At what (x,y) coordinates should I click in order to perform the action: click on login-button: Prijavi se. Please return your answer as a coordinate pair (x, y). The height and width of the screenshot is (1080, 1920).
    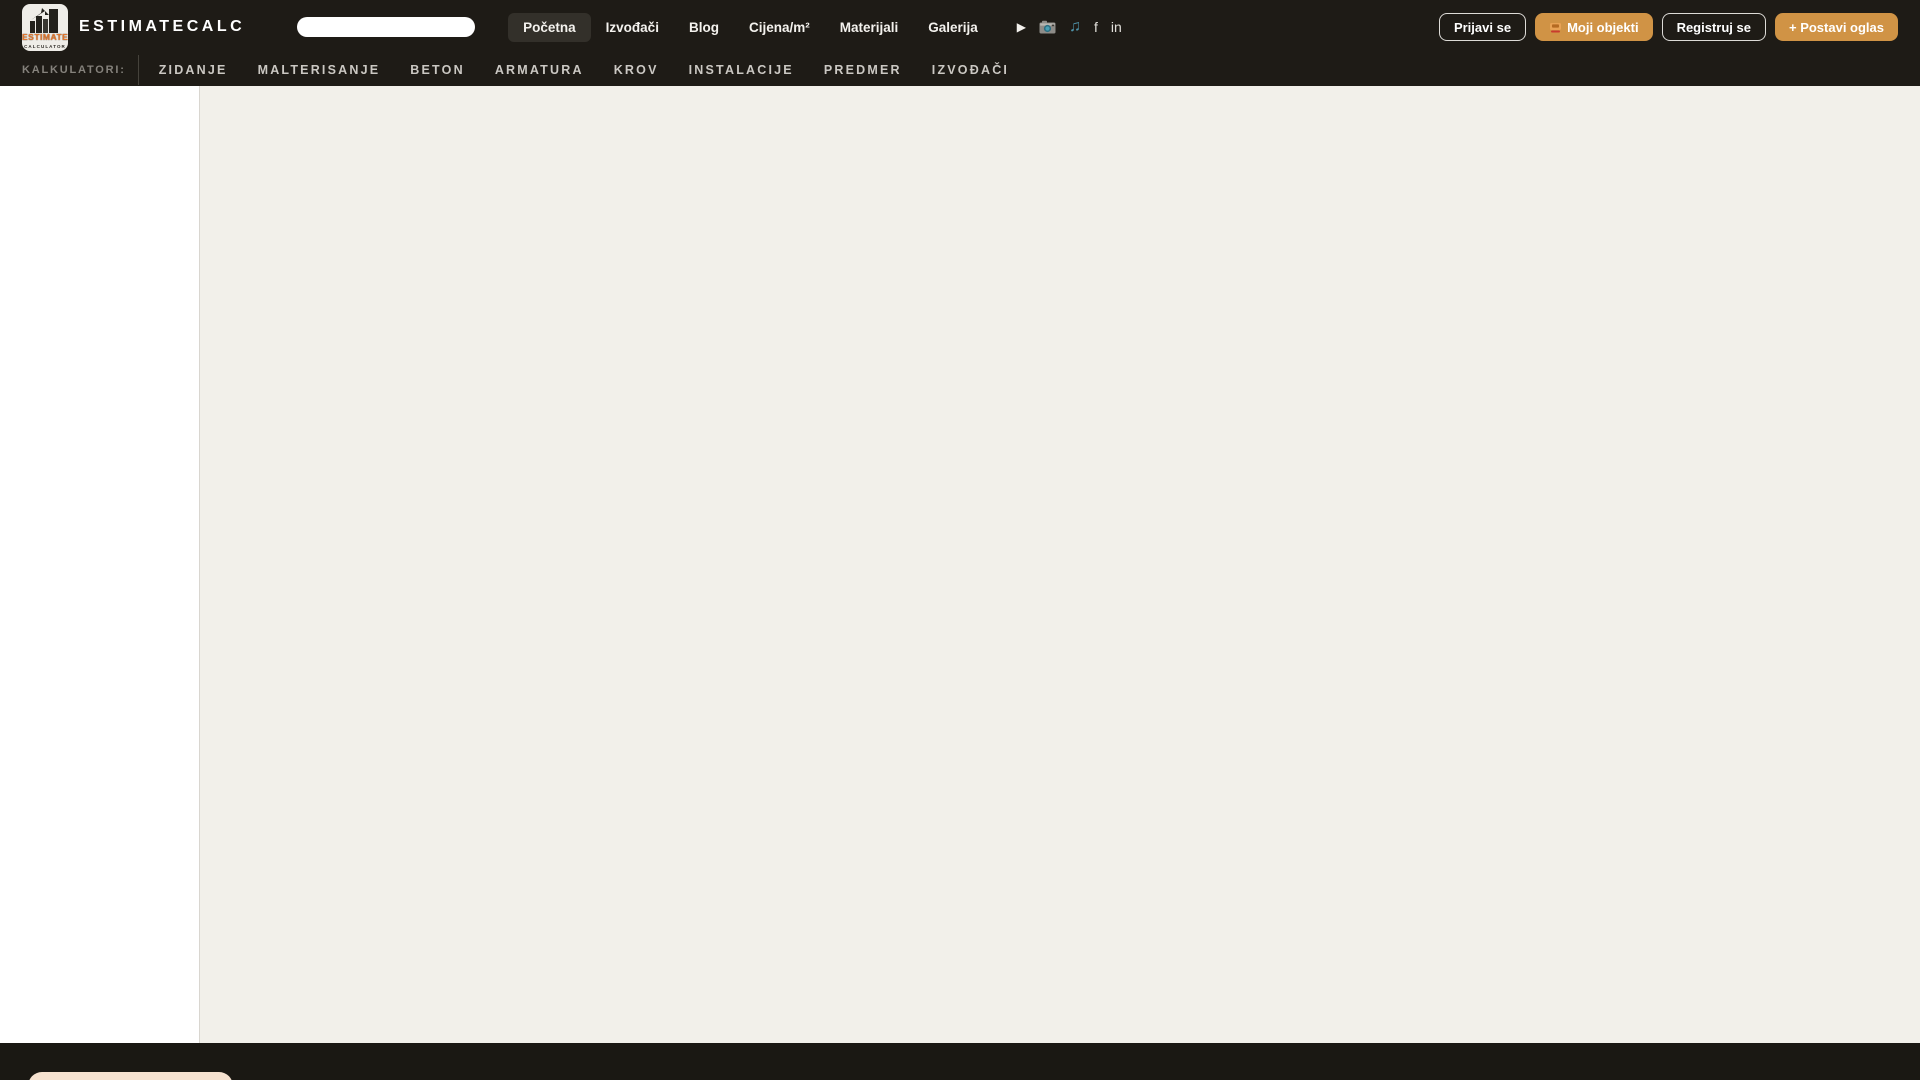
    Looking at the image, I should click on (1482, 27).